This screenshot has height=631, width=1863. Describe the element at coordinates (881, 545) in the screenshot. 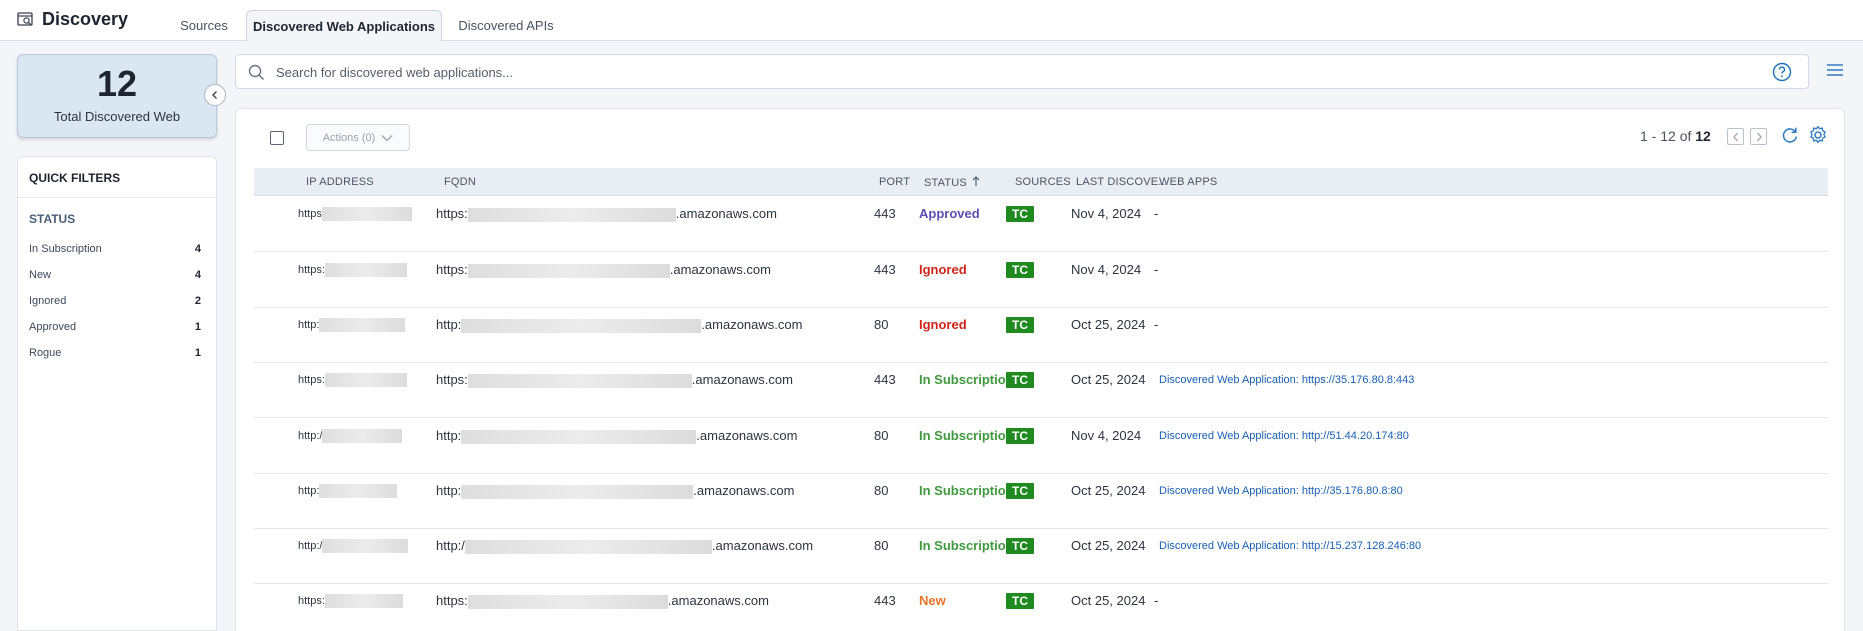

I see `port-cell: 80` at that location.